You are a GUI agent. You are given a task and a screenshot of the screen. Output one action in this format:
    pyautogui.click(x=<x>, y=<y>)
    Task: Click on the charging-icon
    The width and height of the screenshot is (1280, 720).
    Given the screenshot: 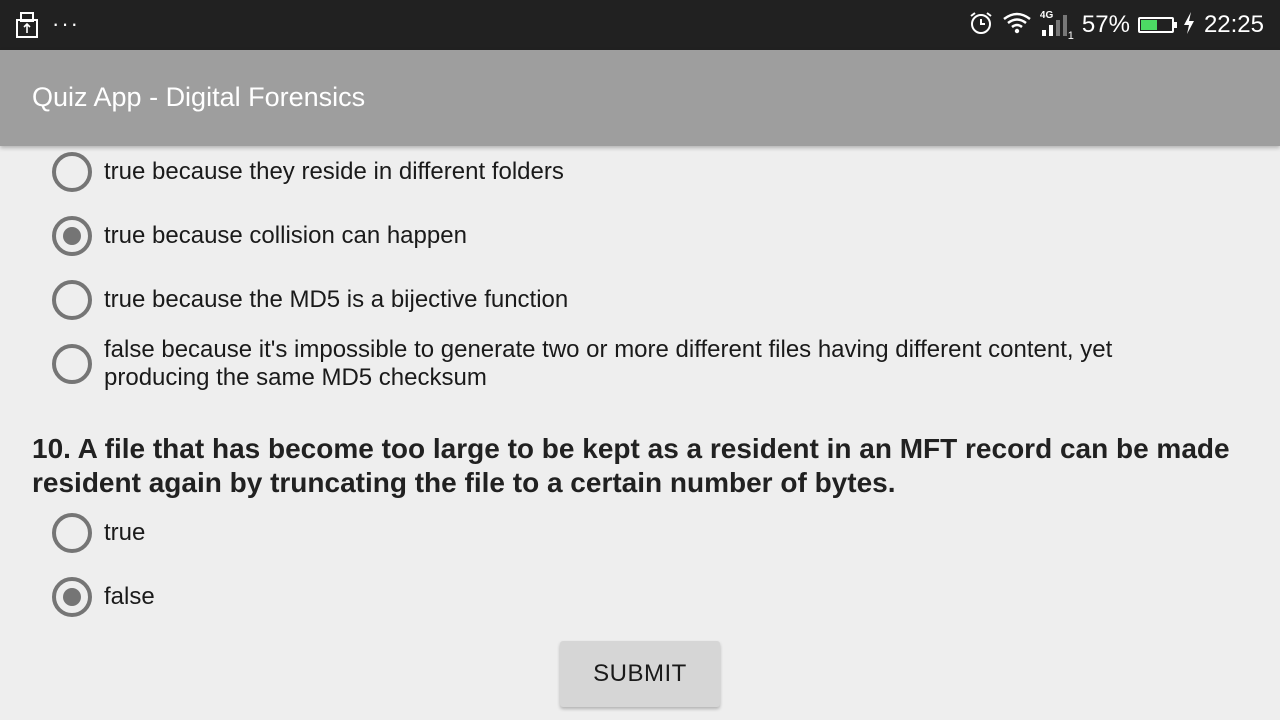 What is the action you would take?
    pyautogui.click(x=1189, y=25)
    